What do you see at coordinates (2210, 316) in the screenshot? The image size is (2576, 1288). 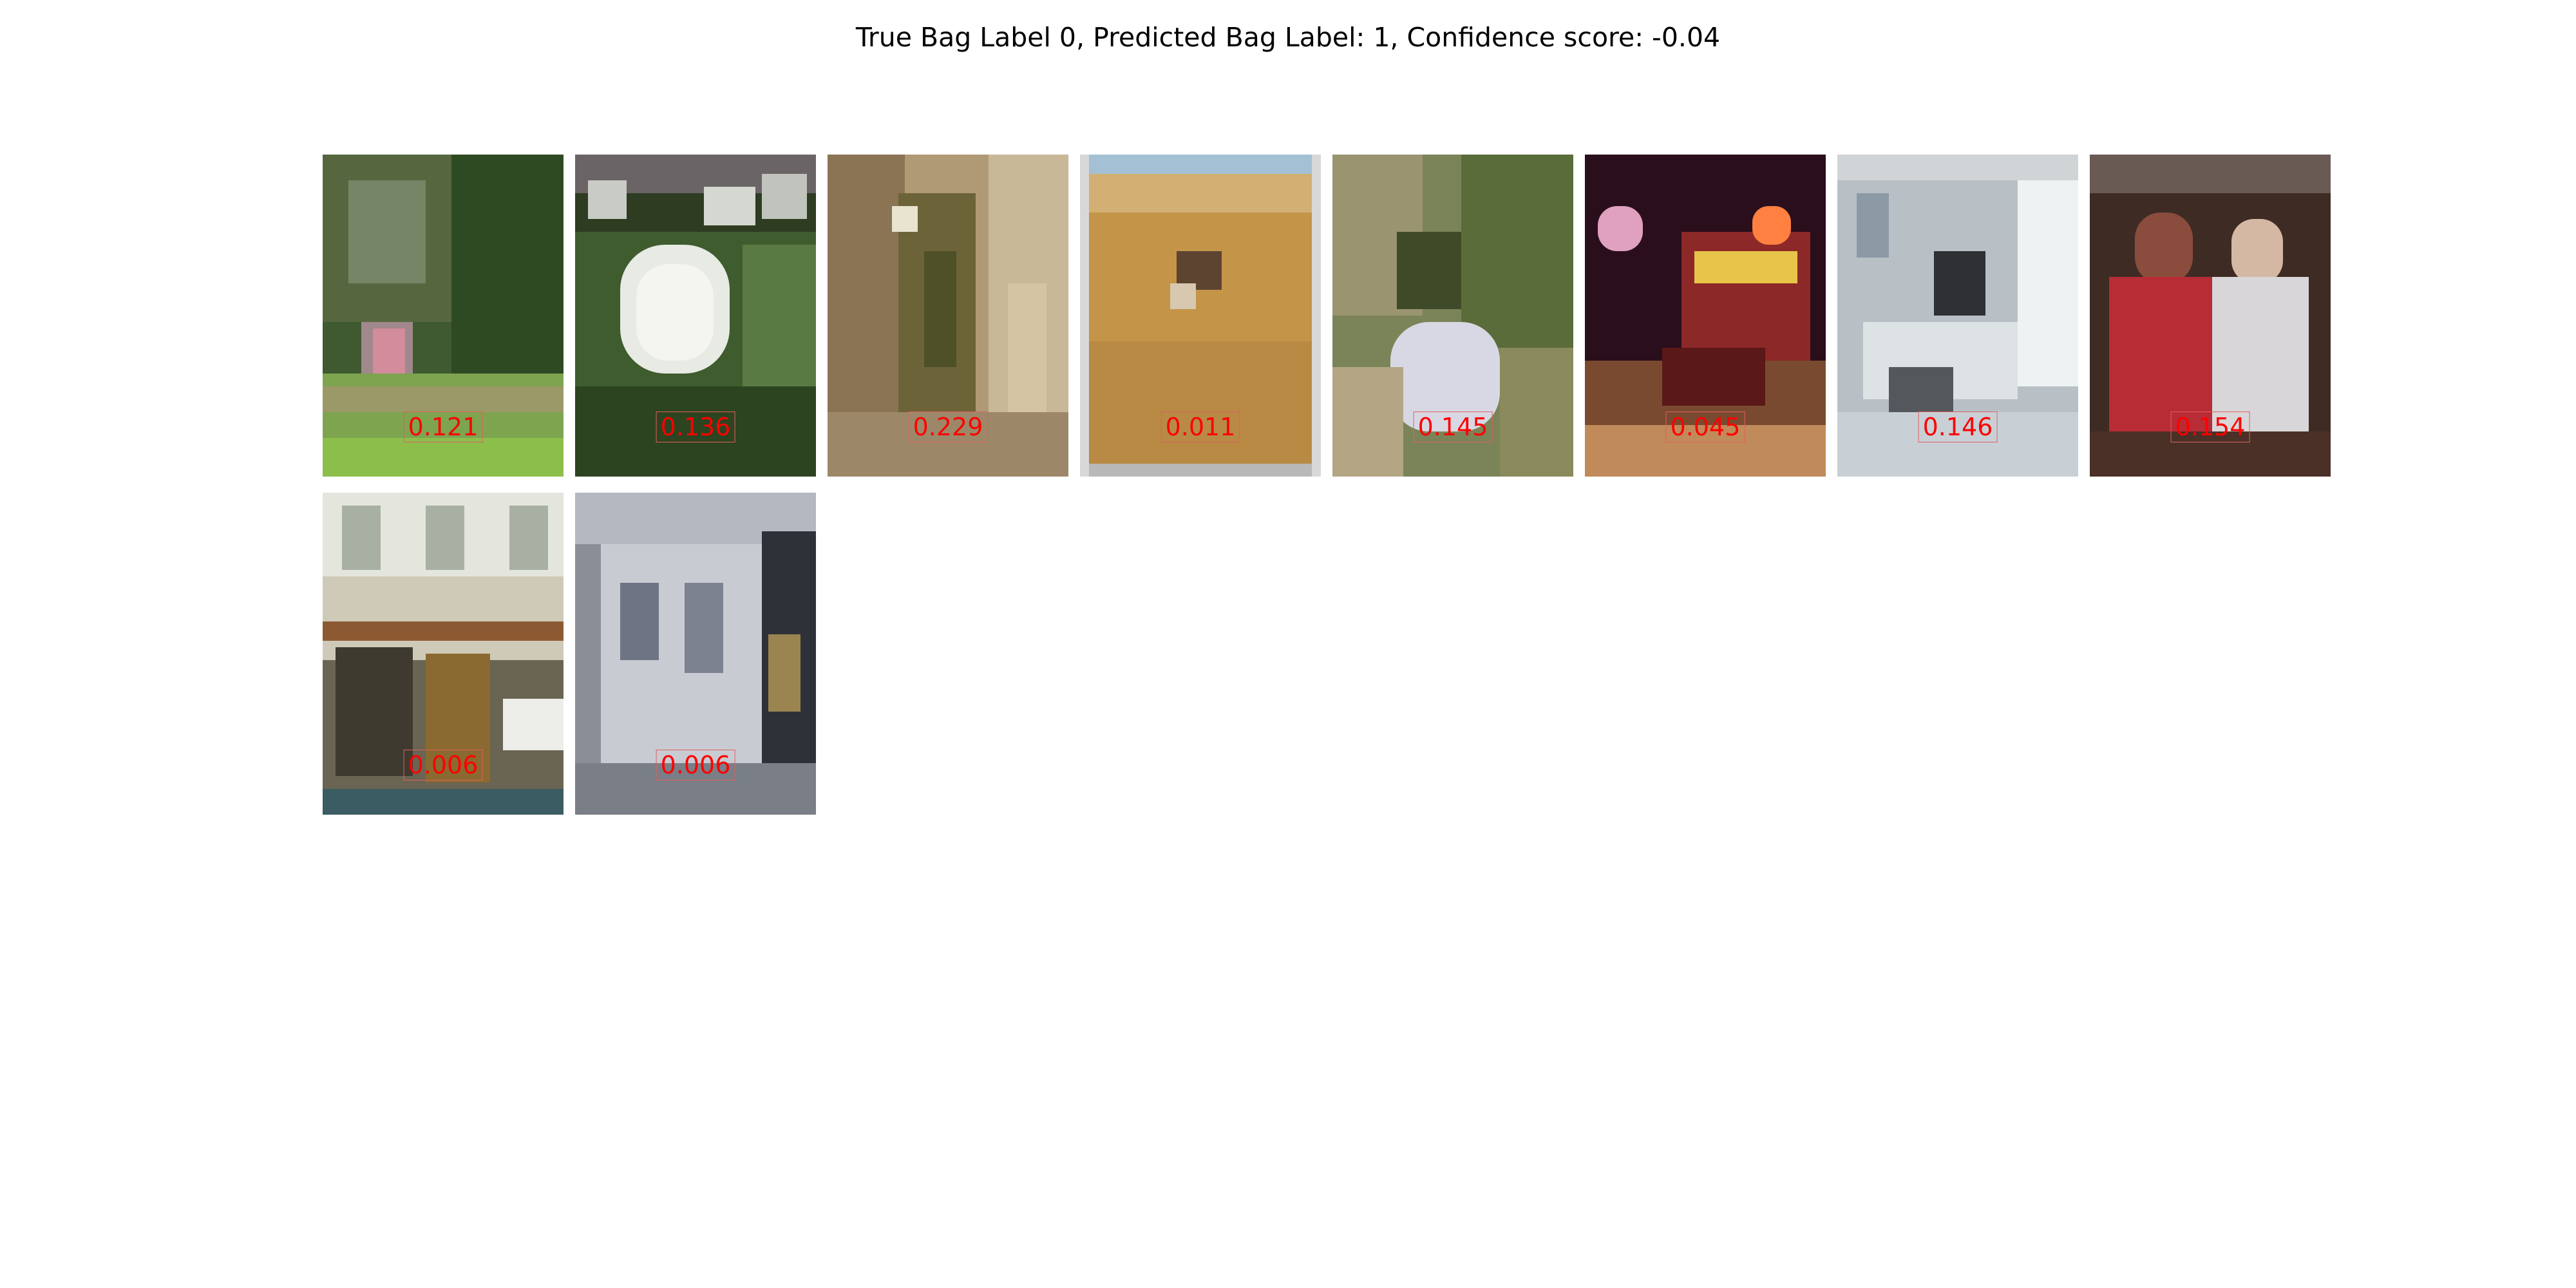 I see `instance-tile: 0.154` at bounding box center [2210, 316].